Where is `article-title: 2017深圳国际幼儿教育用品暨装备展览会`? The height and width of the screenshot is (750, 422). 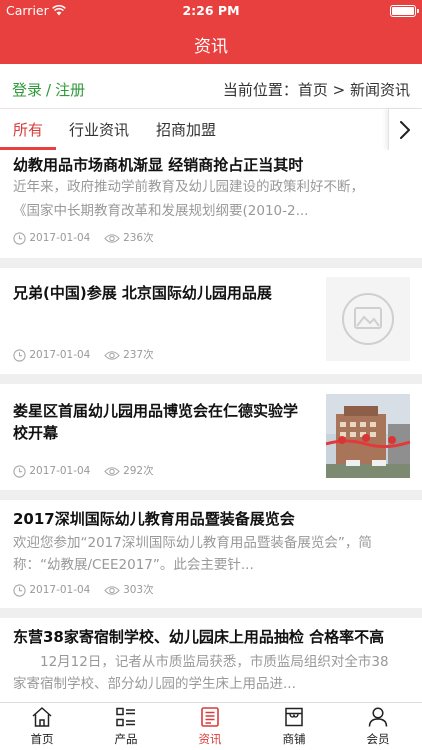 article-title: 2017深圳国际幼儿教育用品暨装备展览会 is located at coordinates (154, 519).